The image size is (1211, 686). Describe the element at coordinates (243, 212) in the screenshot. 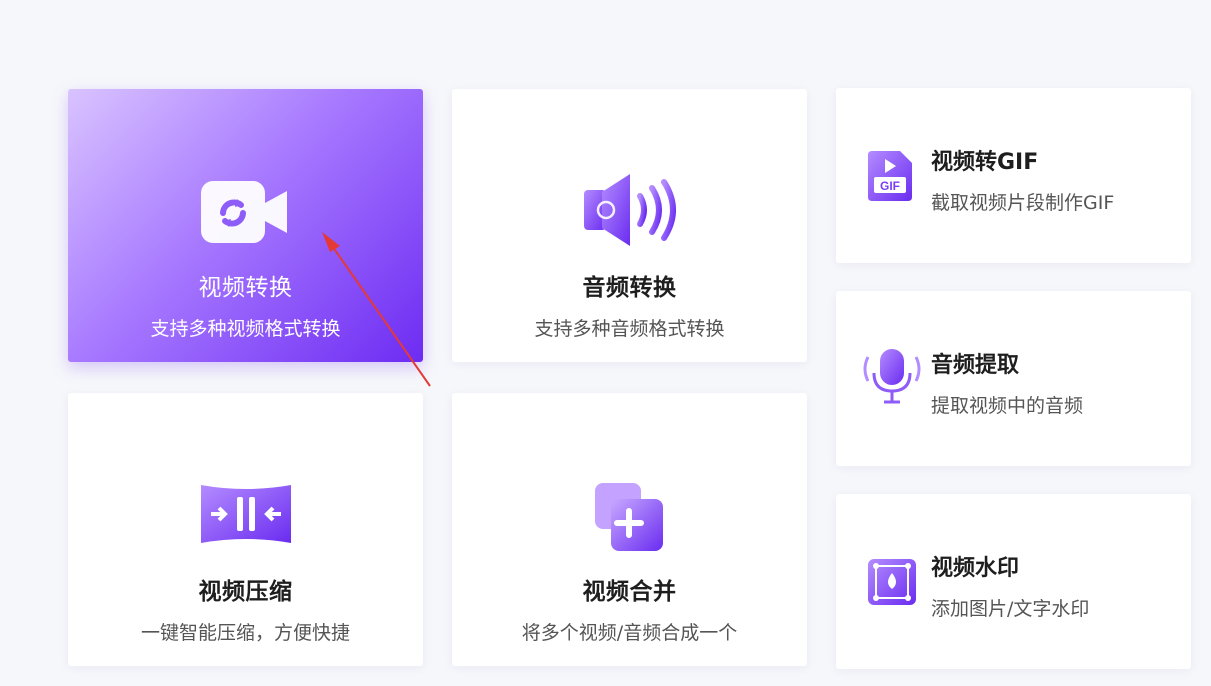

I see `video-convert-icon` at that location.